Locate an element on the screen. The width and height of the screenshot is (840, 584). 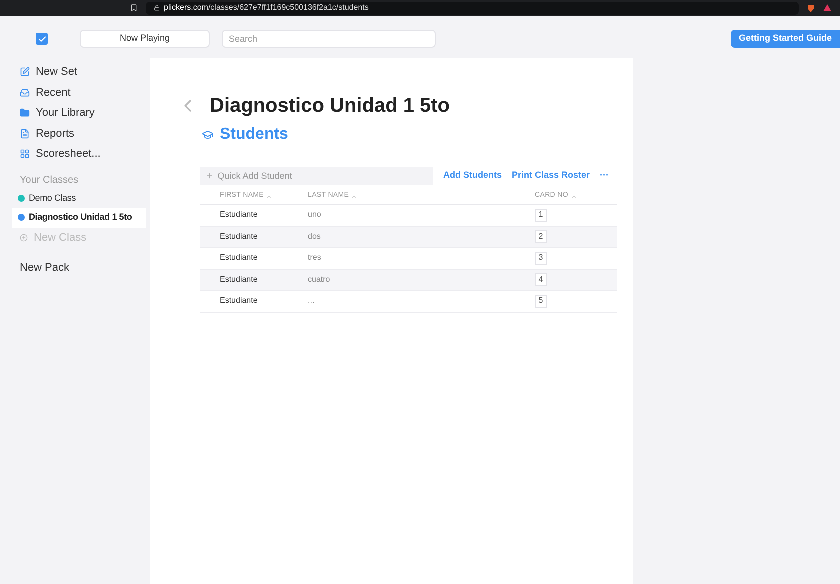
class-item: Demo Class is located at coordinates (79, 198).